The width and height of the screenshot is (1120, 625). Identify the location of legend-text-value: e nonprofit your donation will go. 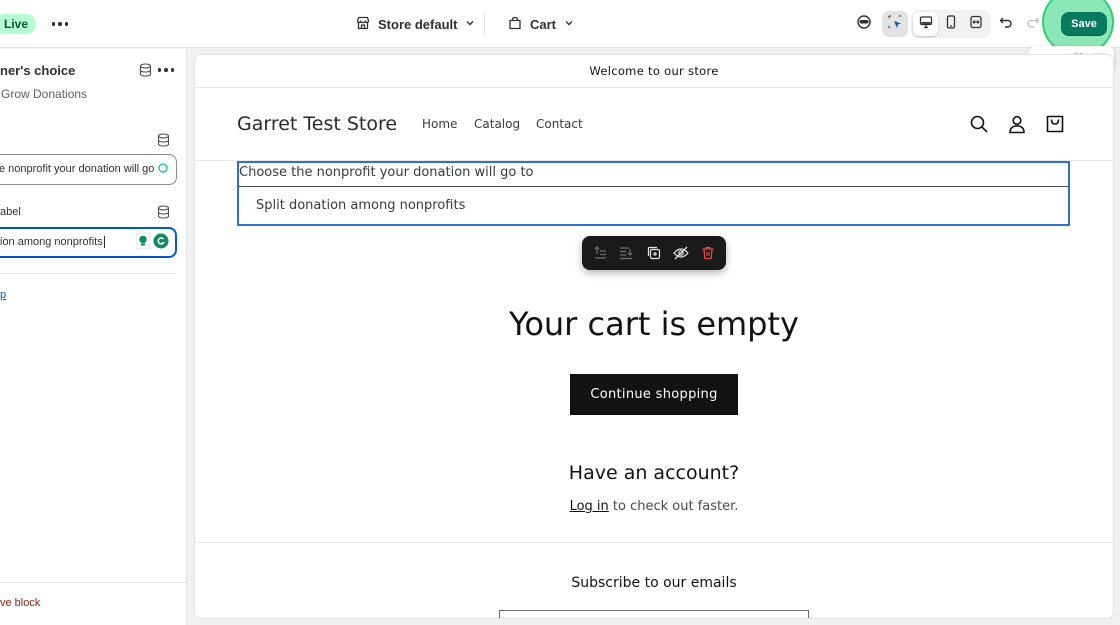
(77, 169).